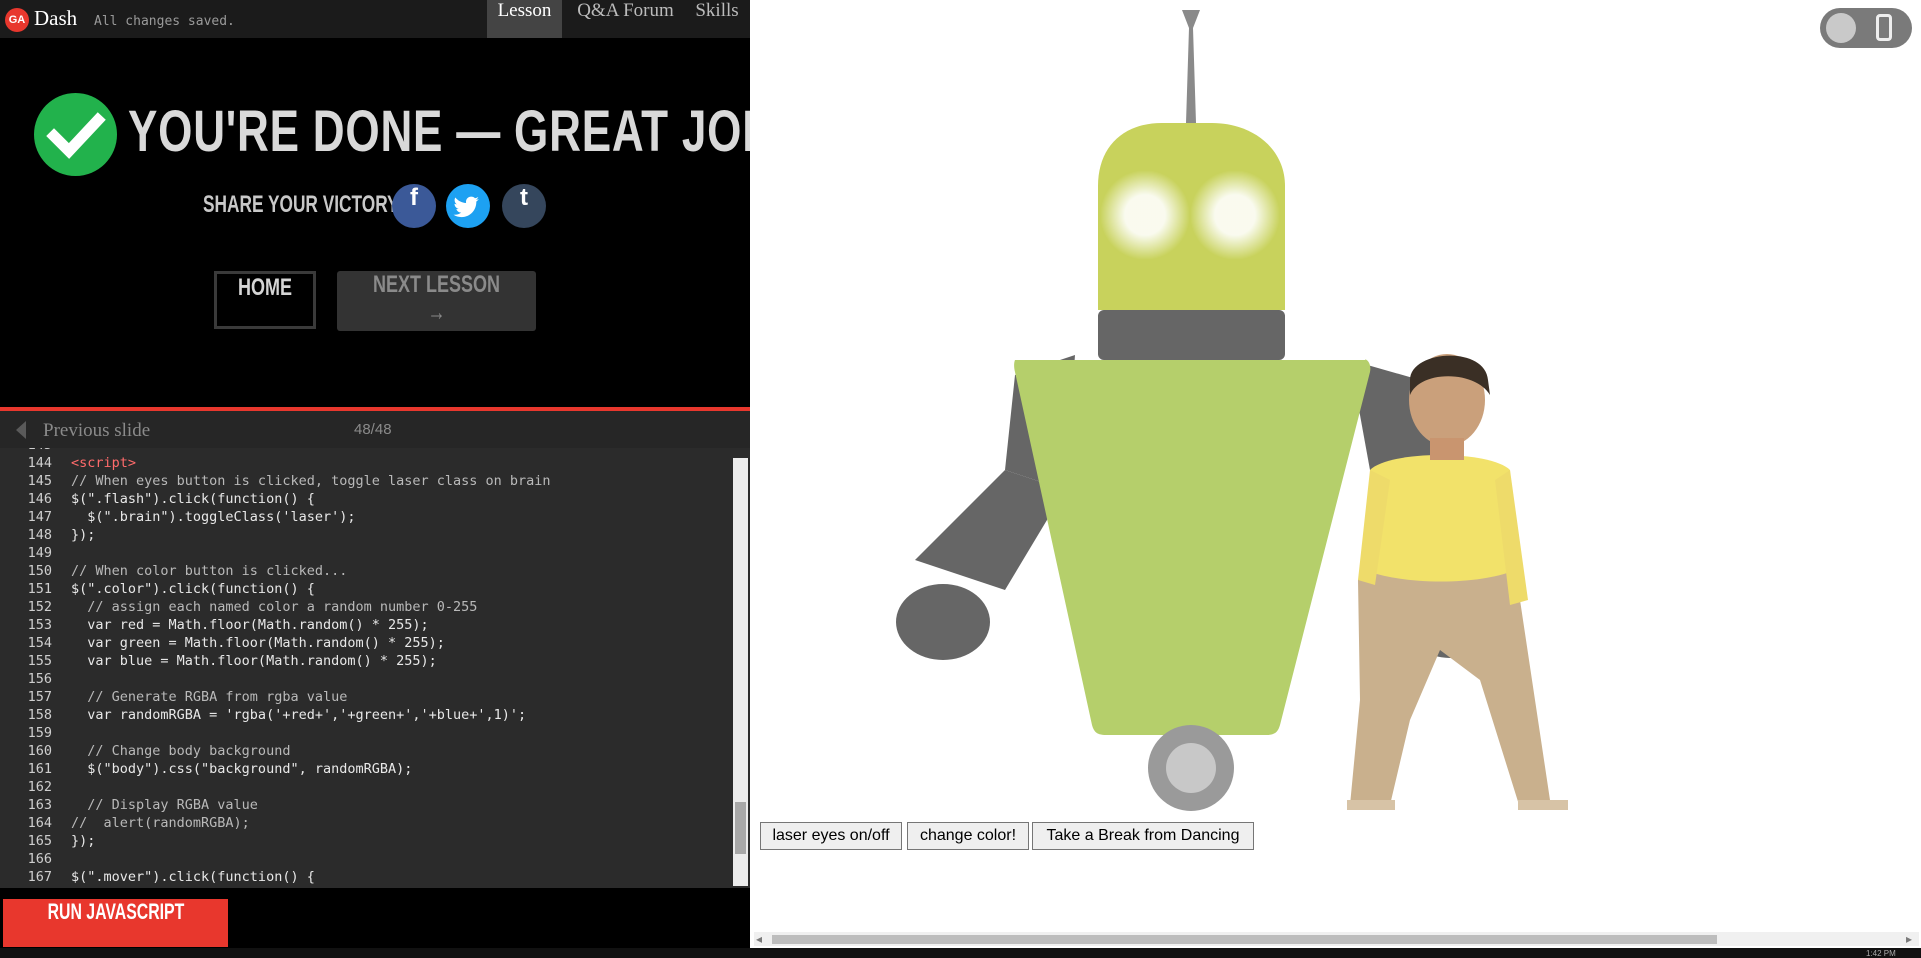 This screenshot has width=1921, height=958. What do you see at coordinates (1909, 939) in the screenshot?
I see `scroll-right-arrow-icon: ▸` at bounding box center [1909, 939].